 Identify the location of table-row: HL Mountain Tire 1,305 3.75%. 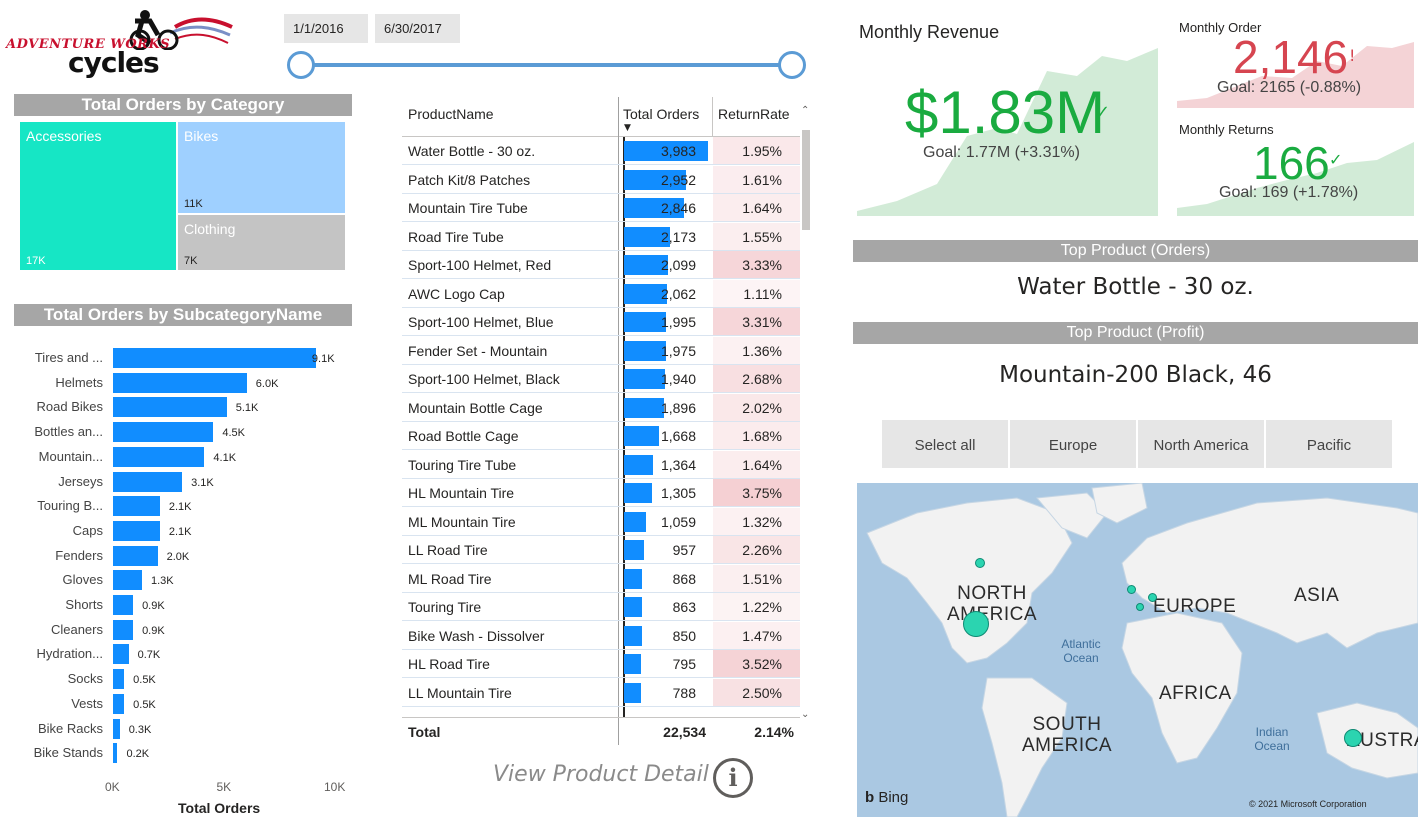
(601, 493).